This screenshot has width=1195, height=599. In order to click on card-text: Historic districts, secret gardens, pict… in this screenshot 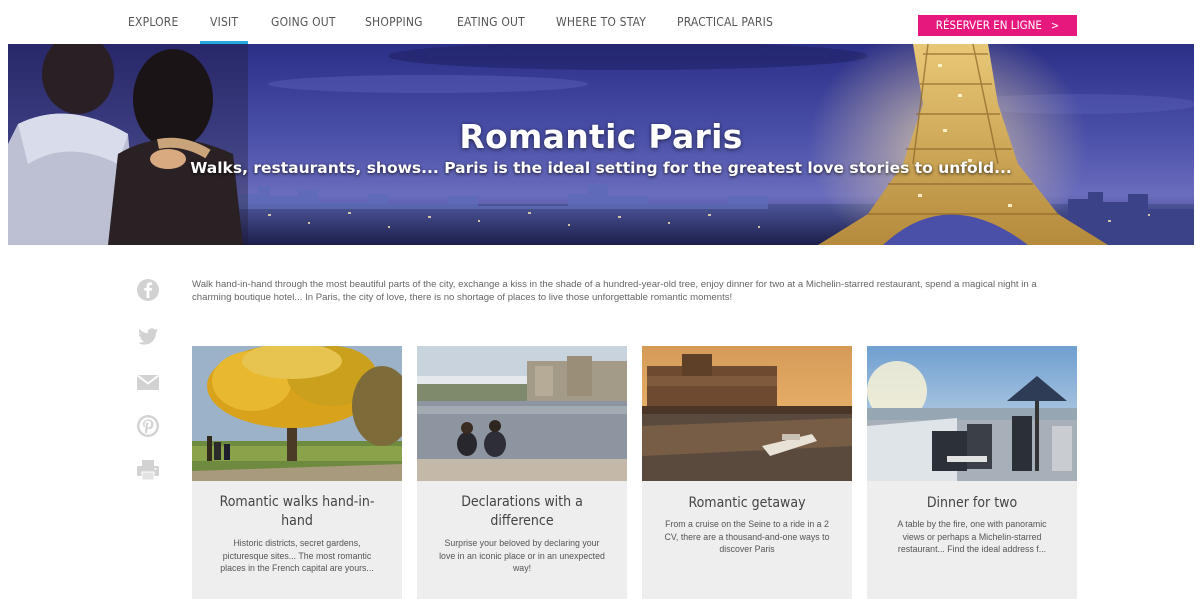, I will do `click(297, 555)`.